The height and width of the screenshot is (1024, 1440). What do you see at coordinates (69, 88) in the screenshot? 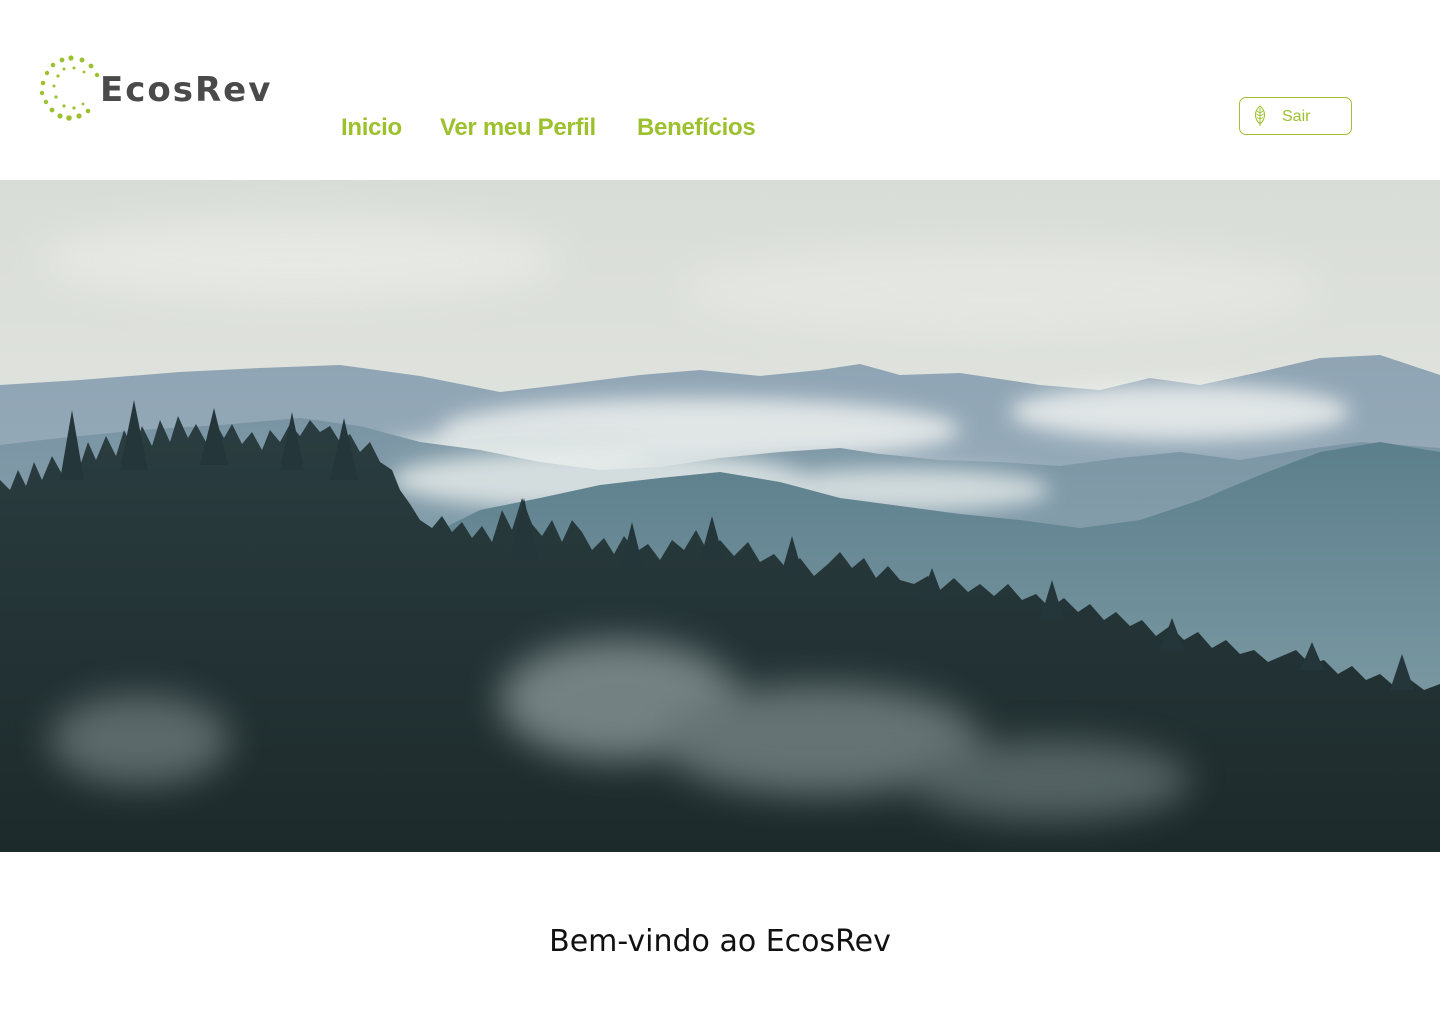
I see `dotted-circle-logo-icon` at bounding box center [69, 88].